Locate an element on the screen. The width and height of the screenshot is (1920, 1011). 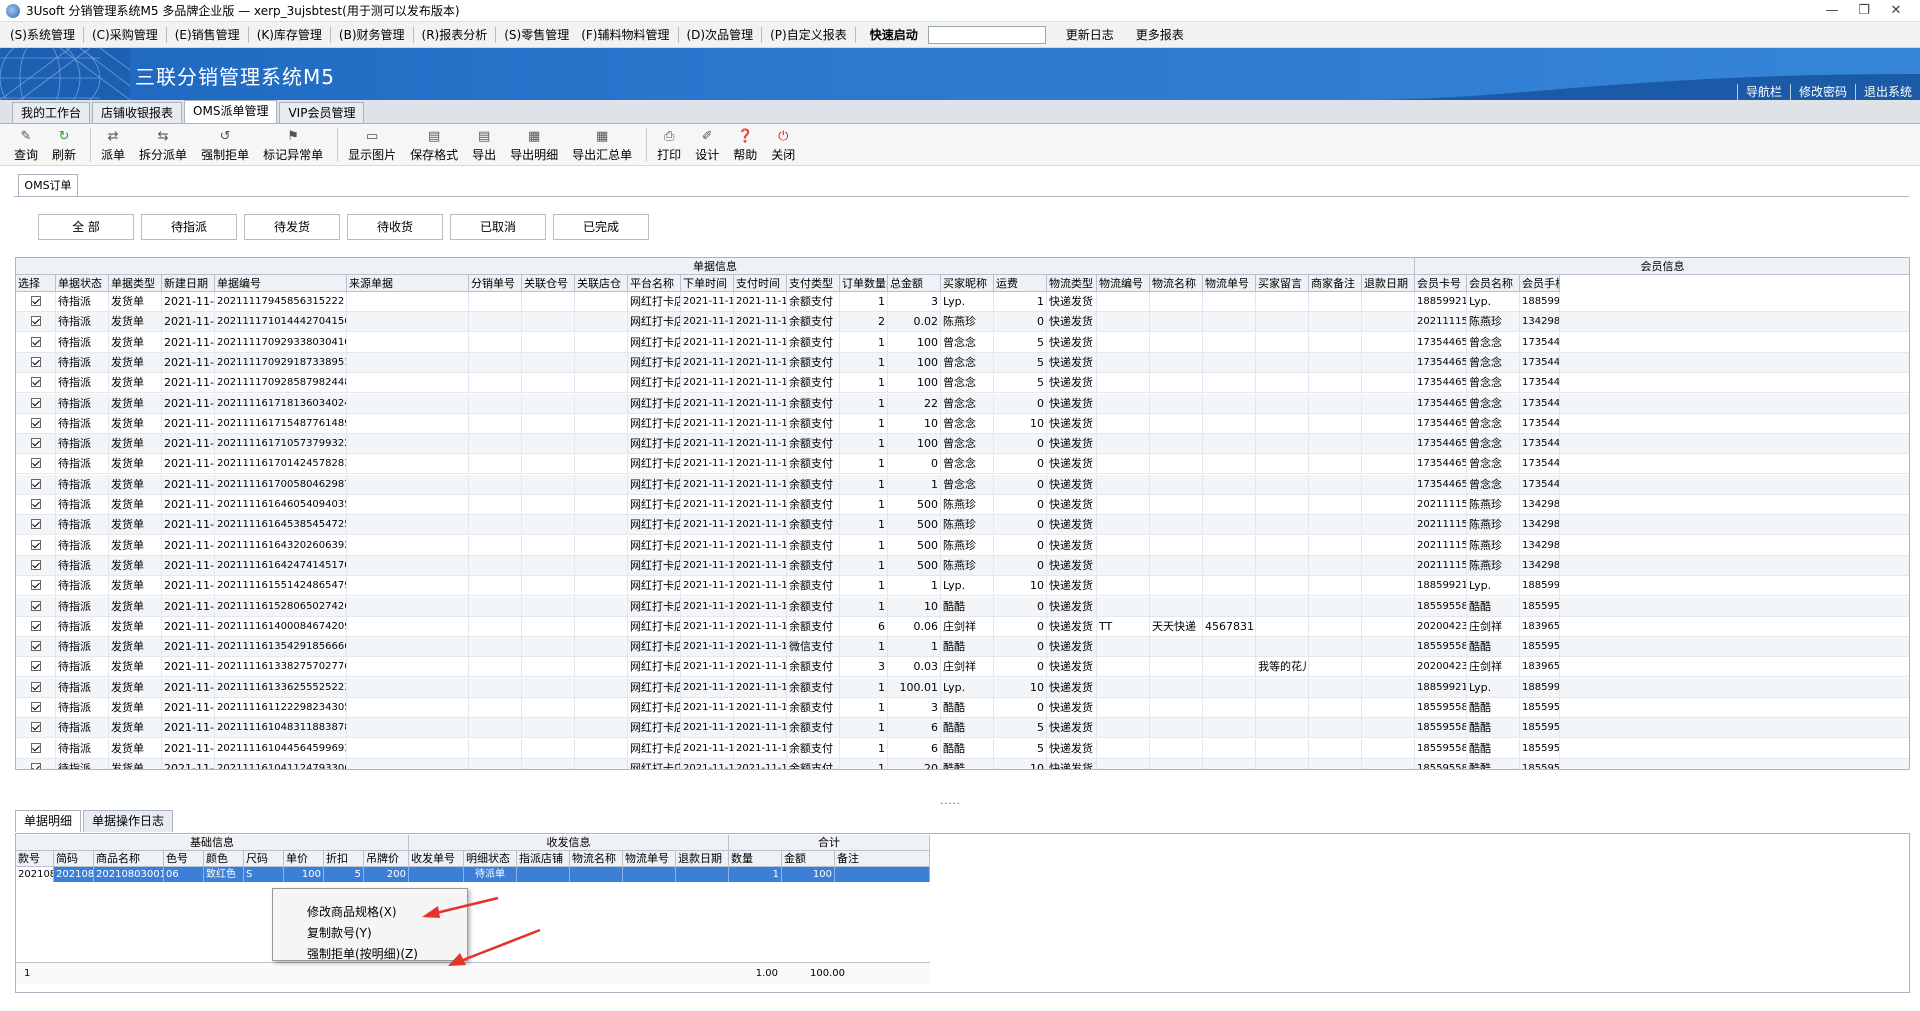
restore-button: ❐ is located at coordinates (1864, 11).